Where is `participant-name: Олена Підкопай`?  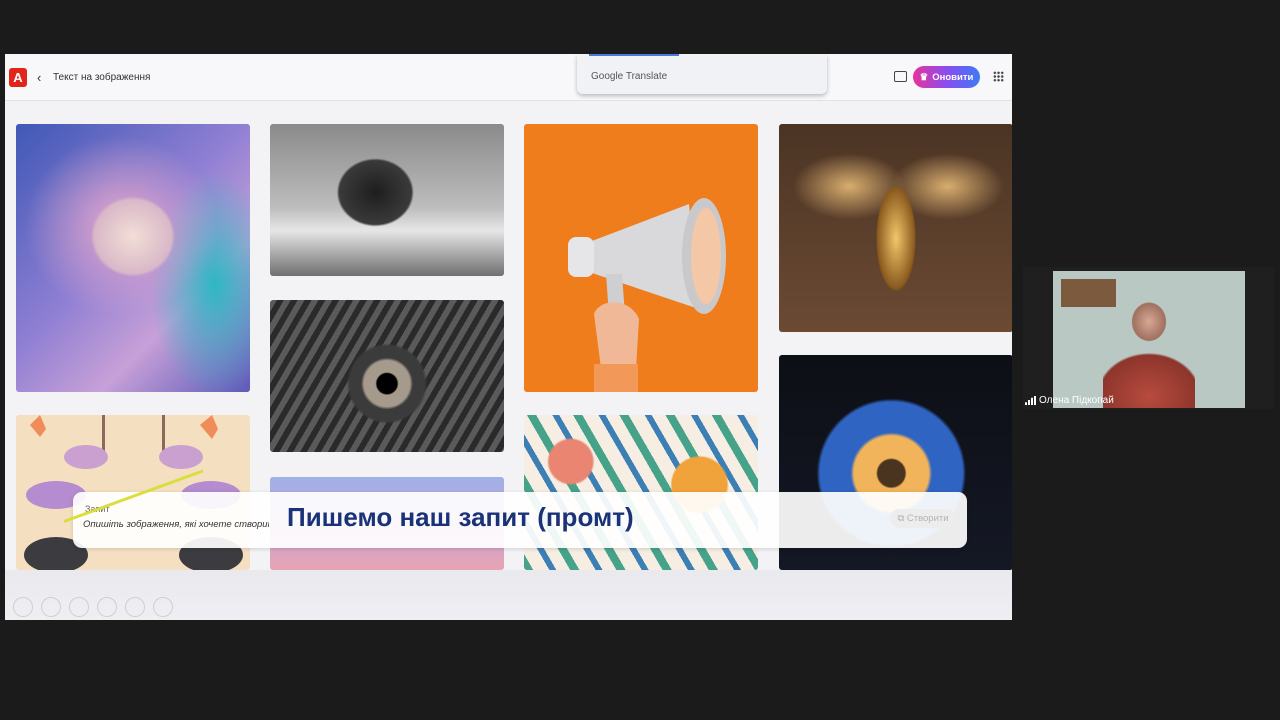
participant-name: Олена Підкопай is located at coordinates (1076, 400).